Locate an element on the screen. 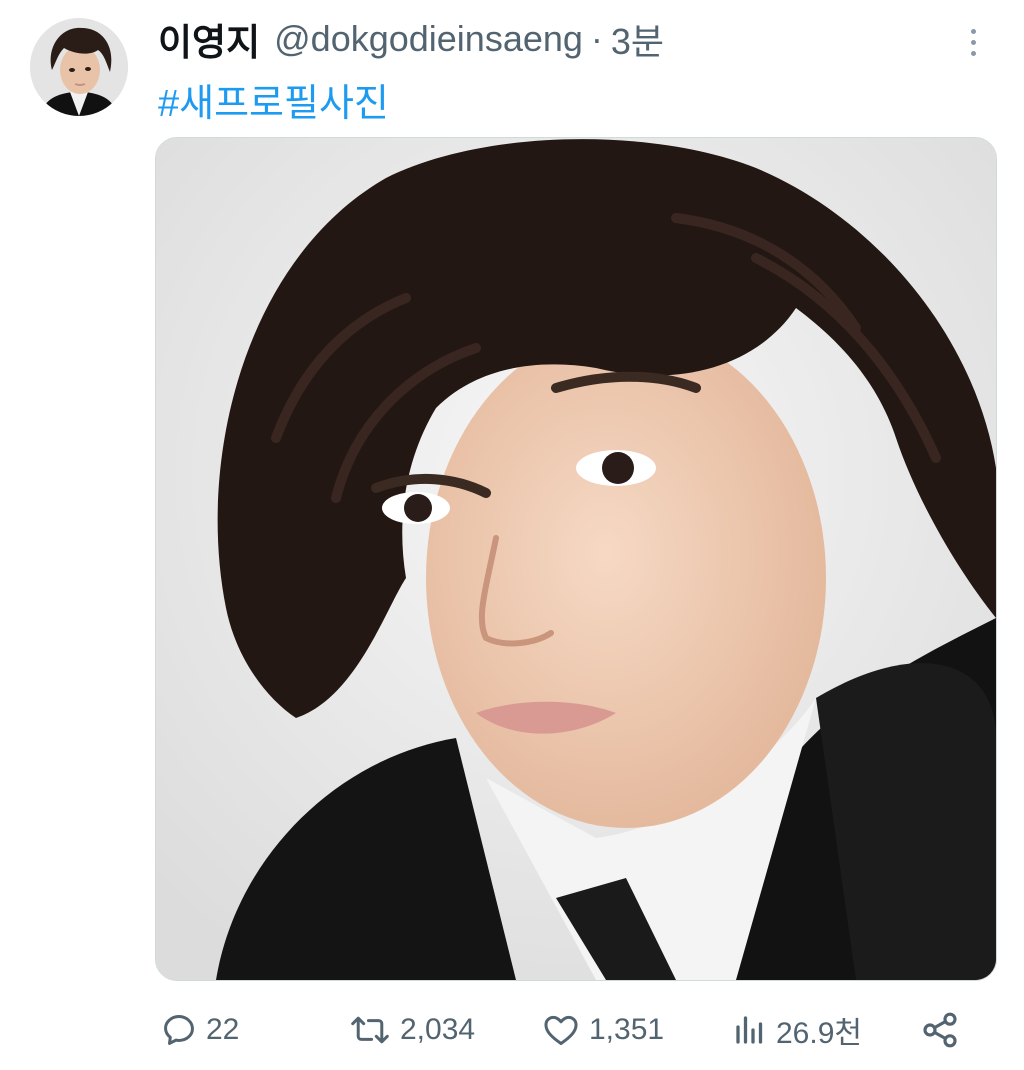  retweet-arrows-icon is located at coordinates (370, 1030).